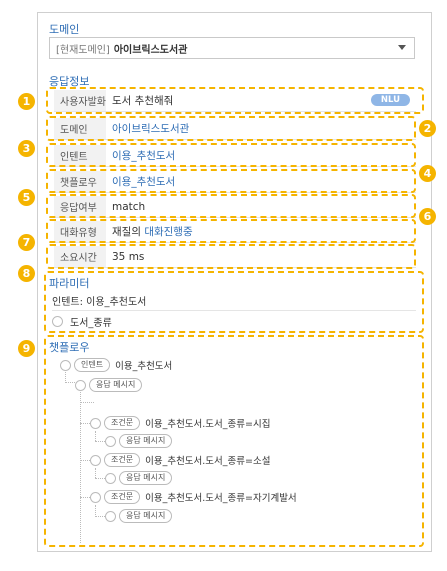  Describe the element at coordinates (427, 216) in the screenshot. I see `marker-6: 6` at that location.